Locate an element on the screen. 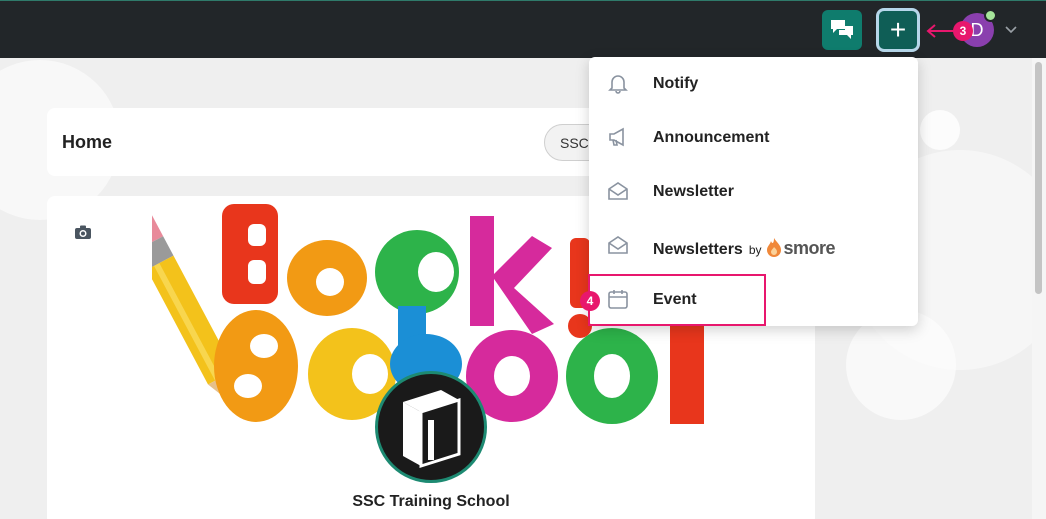 This screenshot has width=1046, height=519. menu-item-notify: Notify is located at coordinates (753, 84).